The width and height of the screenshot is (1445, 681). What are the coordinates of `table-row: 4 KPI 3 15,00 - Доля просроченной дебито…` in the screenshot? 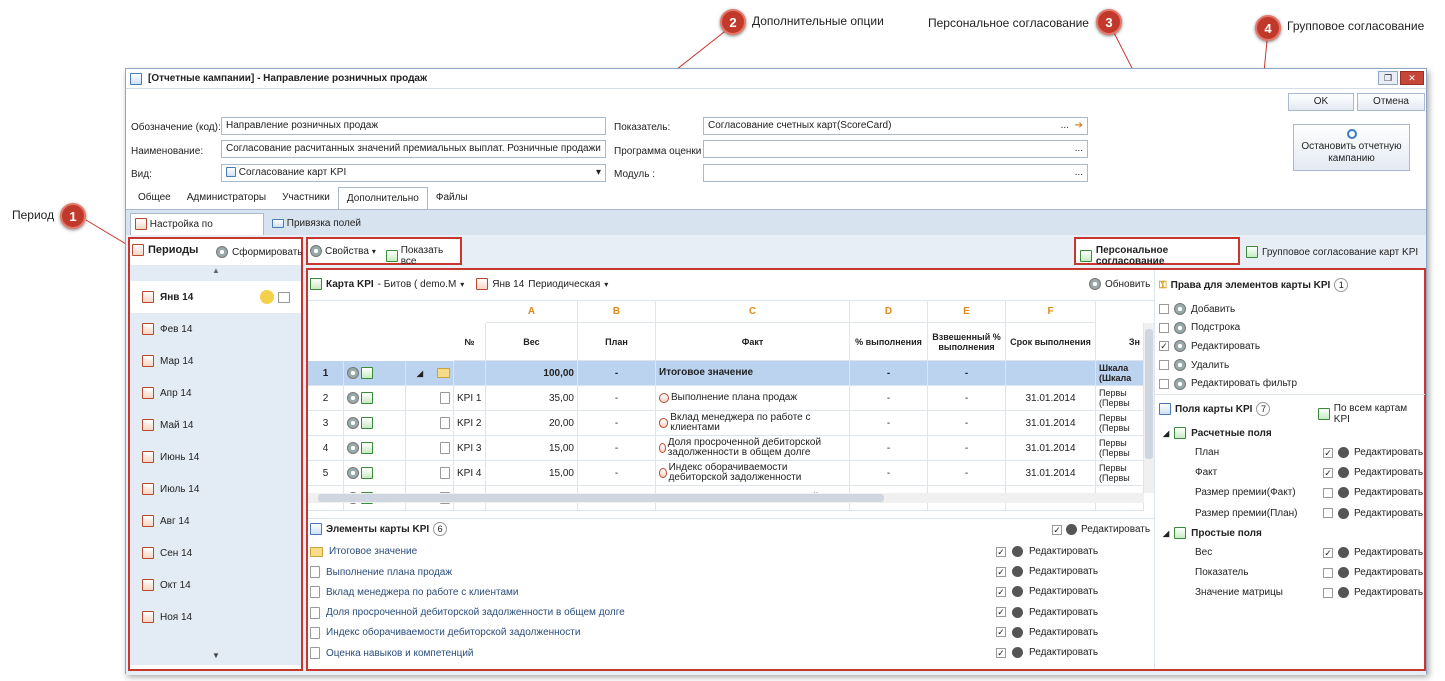 It's located at (726, 448).